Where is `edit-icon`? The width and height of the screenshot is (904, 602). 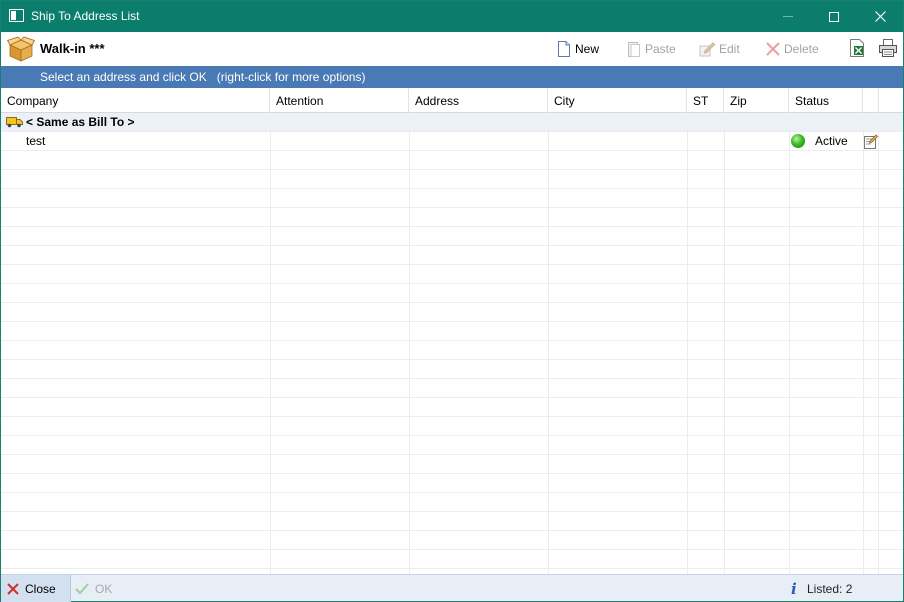
edit-icon is located at coordinates (707, 49).